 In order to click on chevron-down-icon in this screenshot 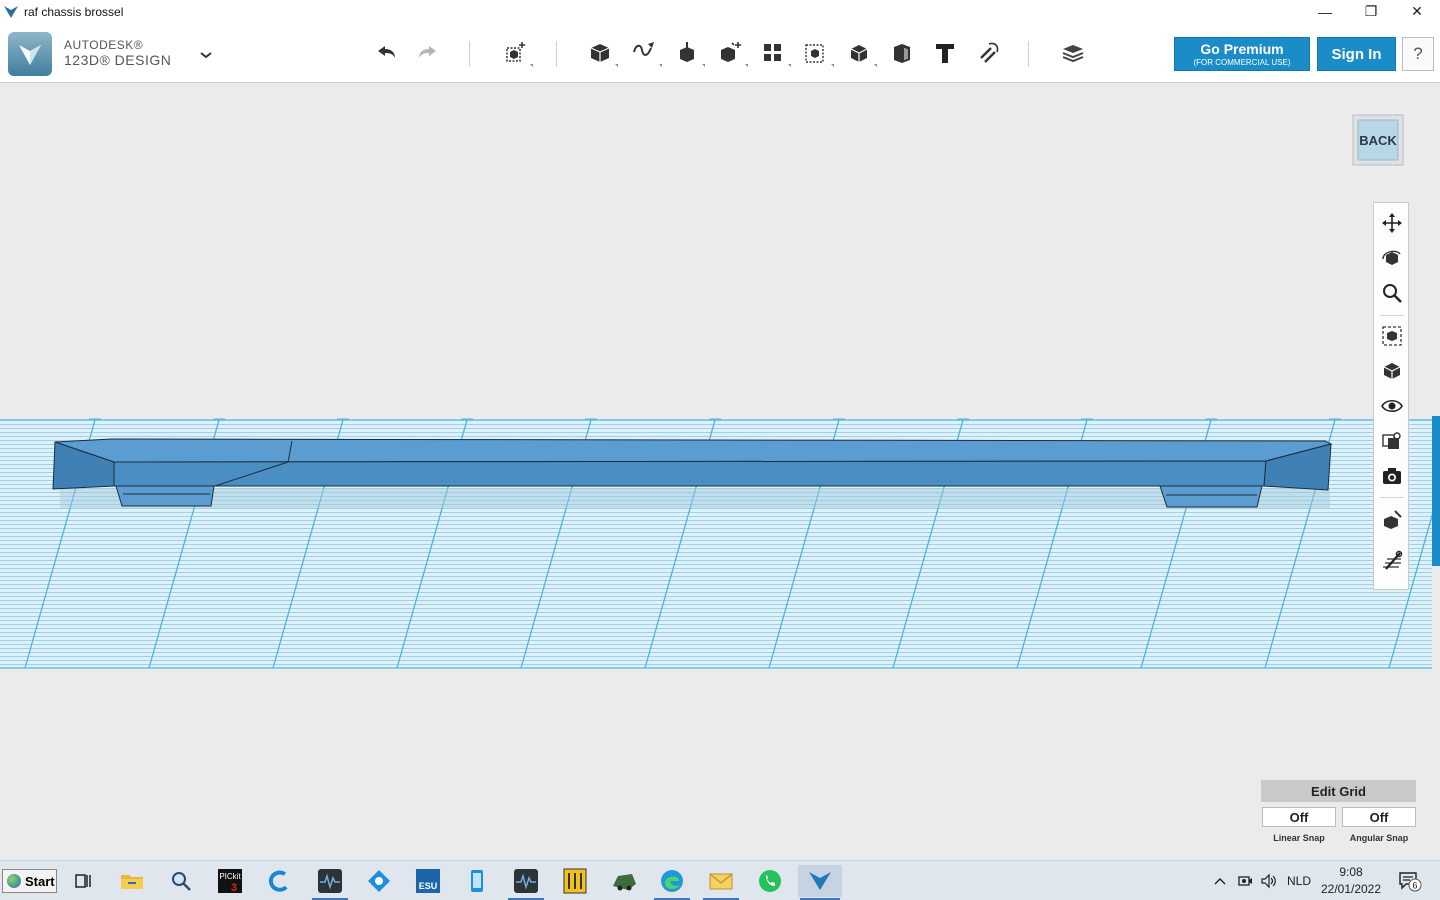, I will do `click(206, 55)`.